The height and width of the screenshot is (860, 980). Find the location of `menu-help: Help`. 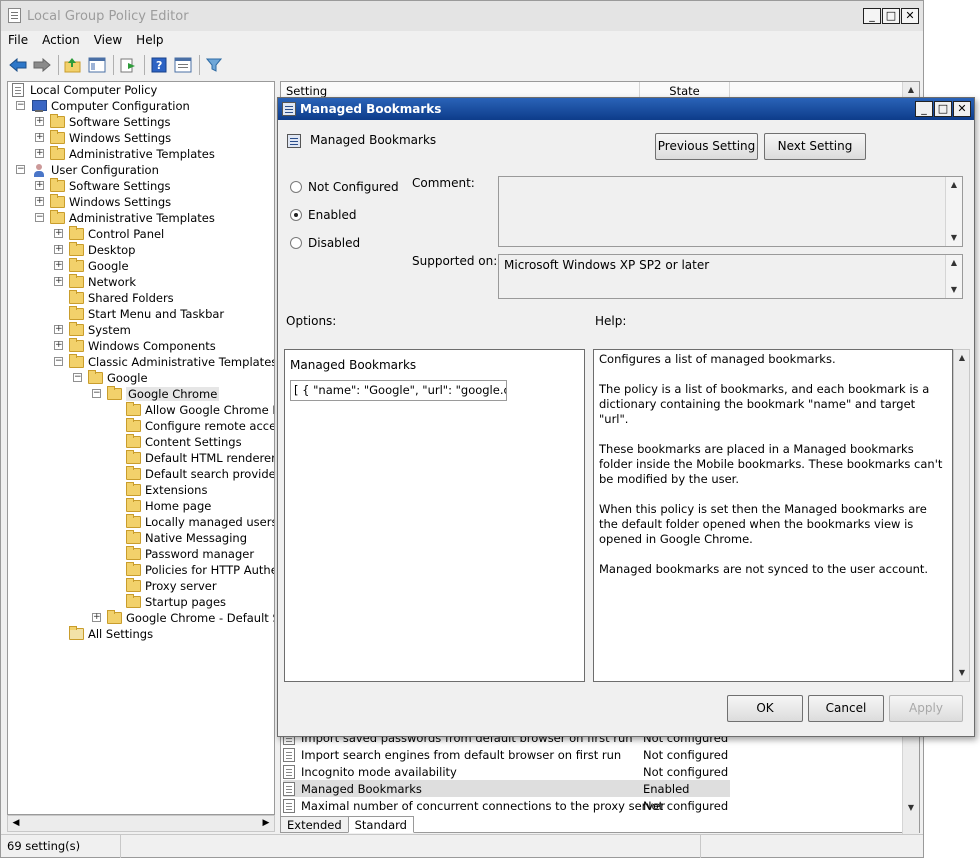

menu-help: Help is located at coordinates (149, 41).